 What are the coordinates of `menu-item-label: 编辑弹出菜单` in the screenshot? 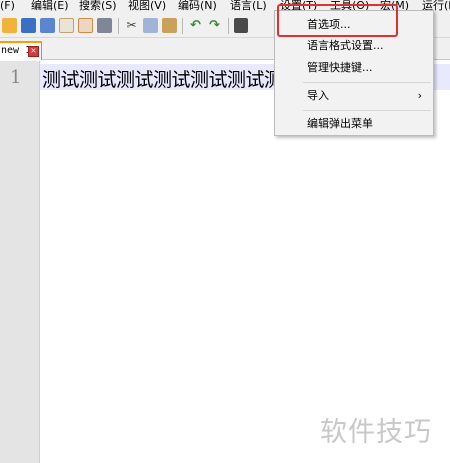 It's located at (340, 123).